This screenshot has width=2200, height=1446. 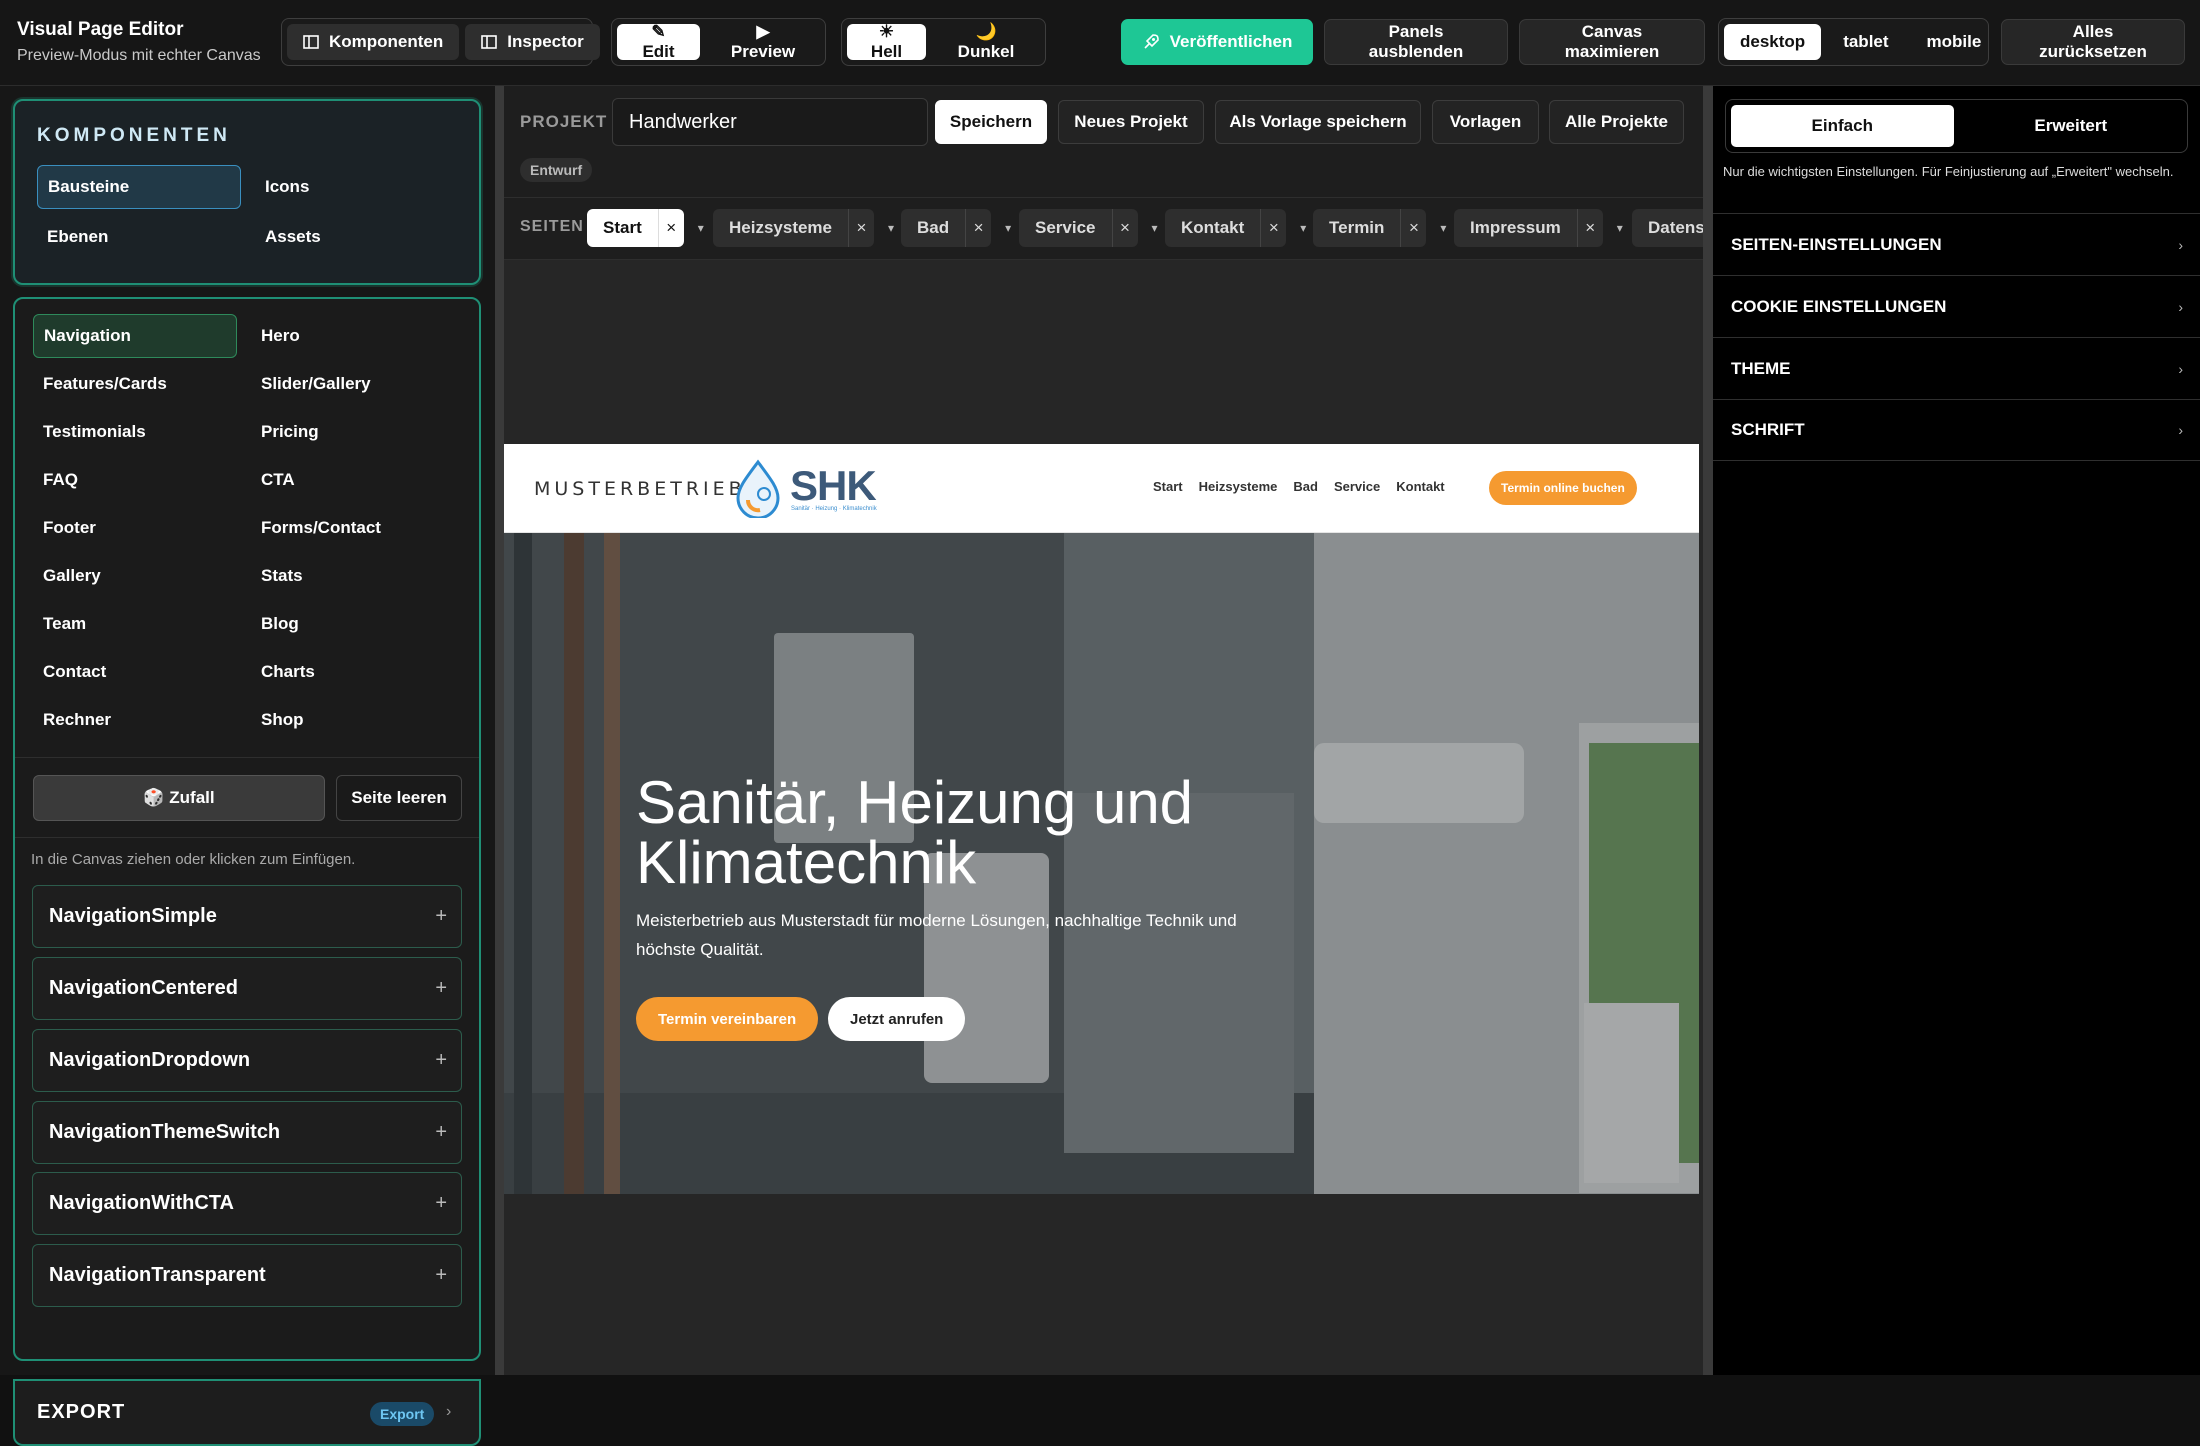 What do you see at coordinates (135, 672) in the screenshot?
I see `category-contact: Contact` at bounding box center [135, 672].